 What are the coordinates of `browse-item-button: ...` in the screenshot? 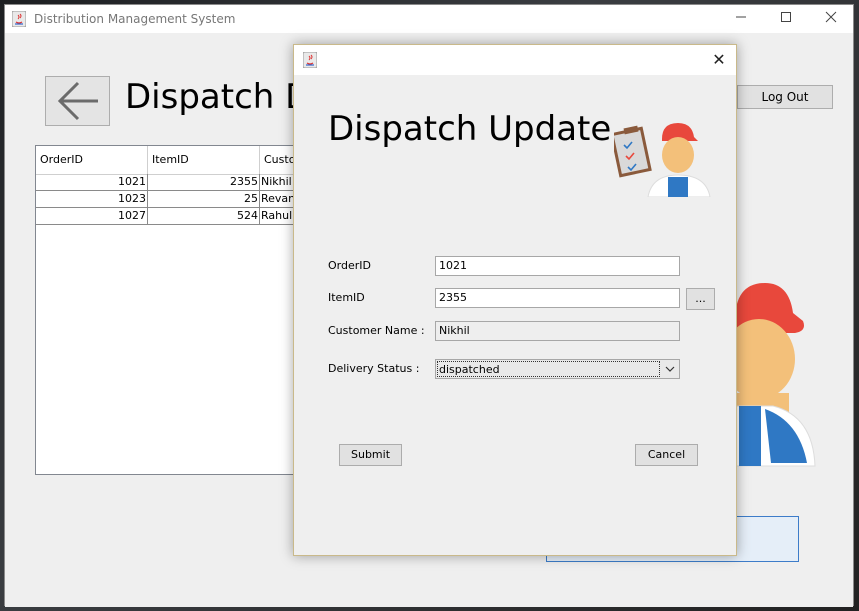 It's located at (700, 299).